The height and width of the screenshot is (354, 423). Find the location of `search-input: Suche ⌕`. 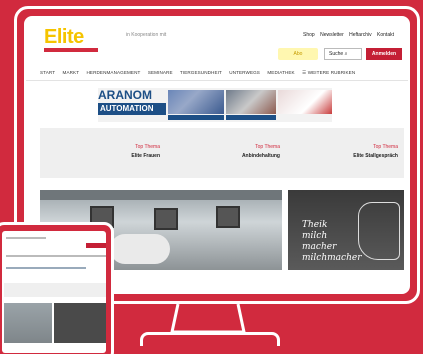

search-input: Suche ⌕ is located at coordinates (343, 54).